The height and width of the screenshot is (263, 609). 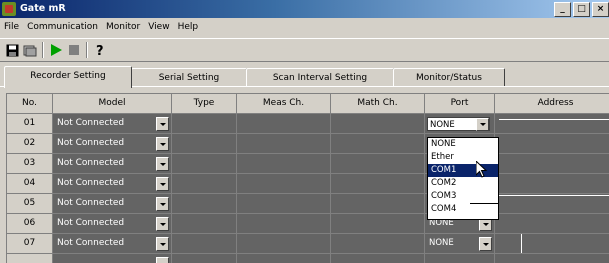 I want to click on row-number, so click(x=30, y=258).